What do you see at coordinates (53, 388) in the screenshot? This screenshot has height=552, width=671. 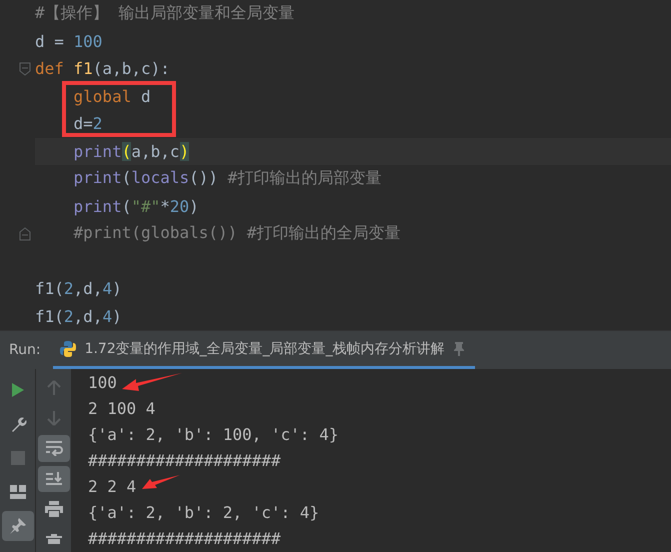 I see `up-arrow-icon` at bounding box center [53, 388].